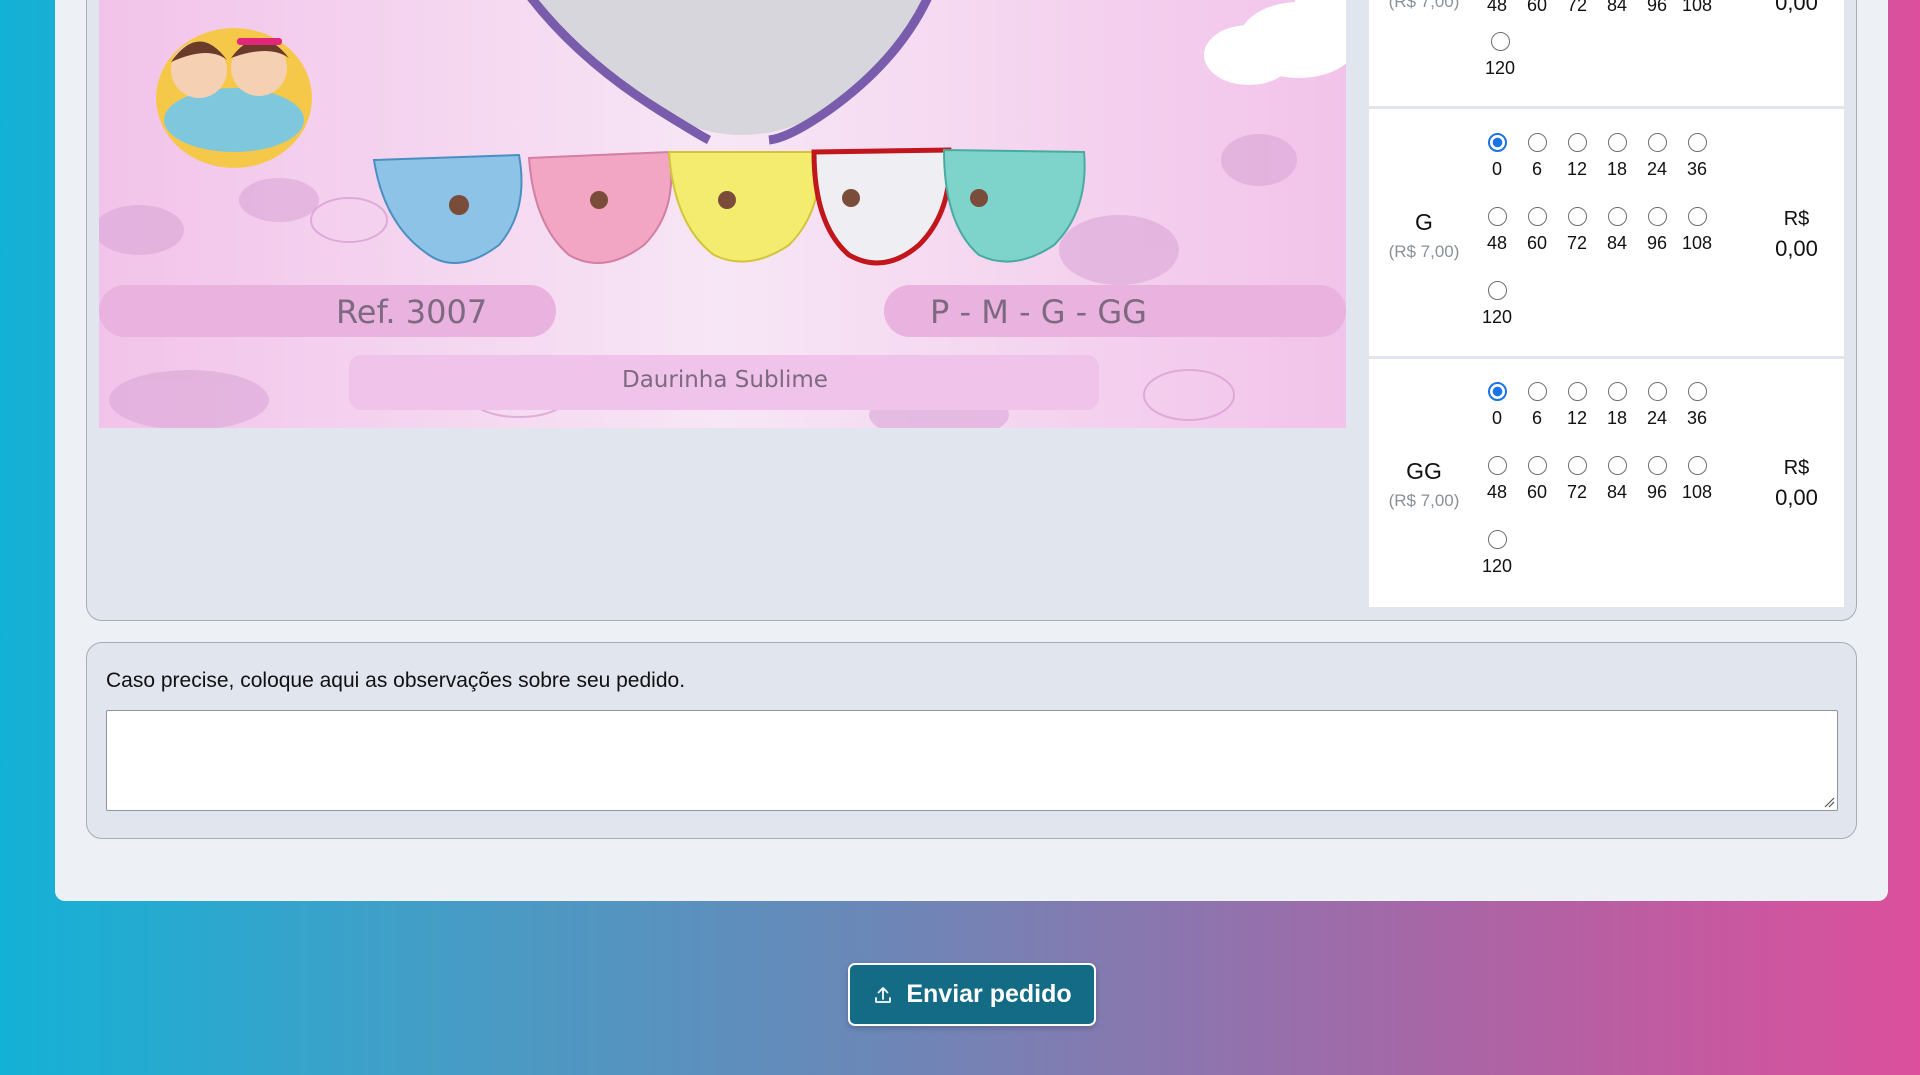 The width and height of the screenshot is (1920, 1075). I want to click on row-total: R$ 0,00, so click(1796, 483).